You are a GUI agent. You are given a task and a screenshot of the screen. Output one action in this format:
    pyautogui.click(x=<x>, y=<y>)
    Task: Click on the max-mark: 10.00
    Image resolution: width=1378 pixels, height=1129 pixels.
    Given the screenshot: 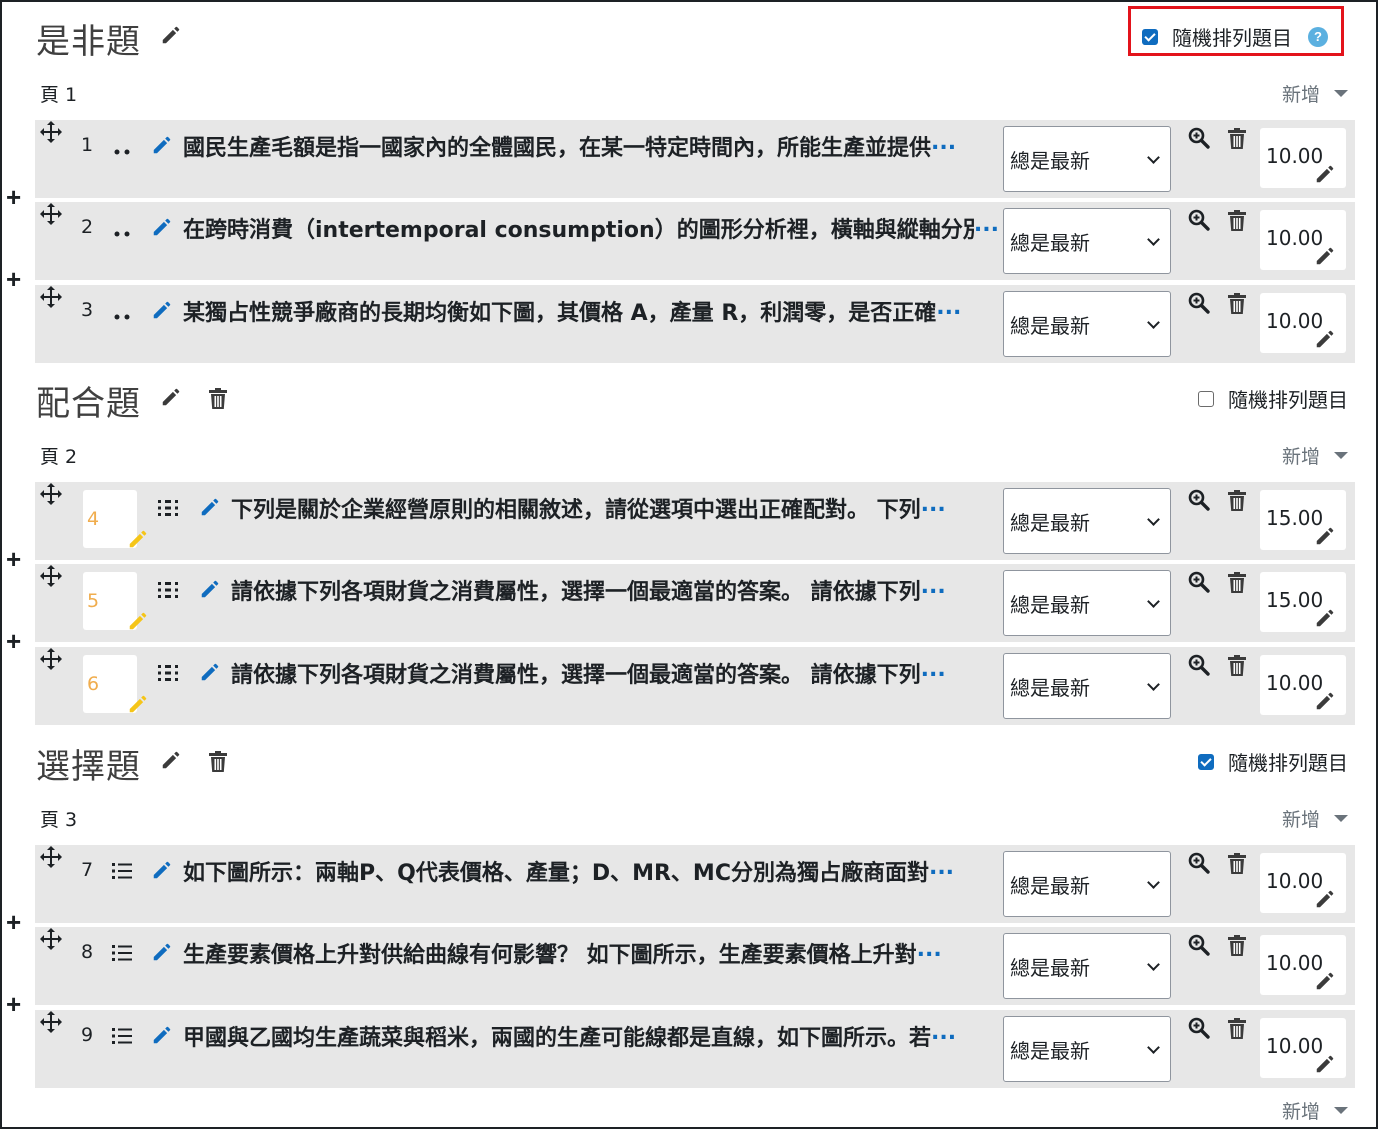 What is the action you would take?
    pyautogui.click(x=1303, y=158)
    